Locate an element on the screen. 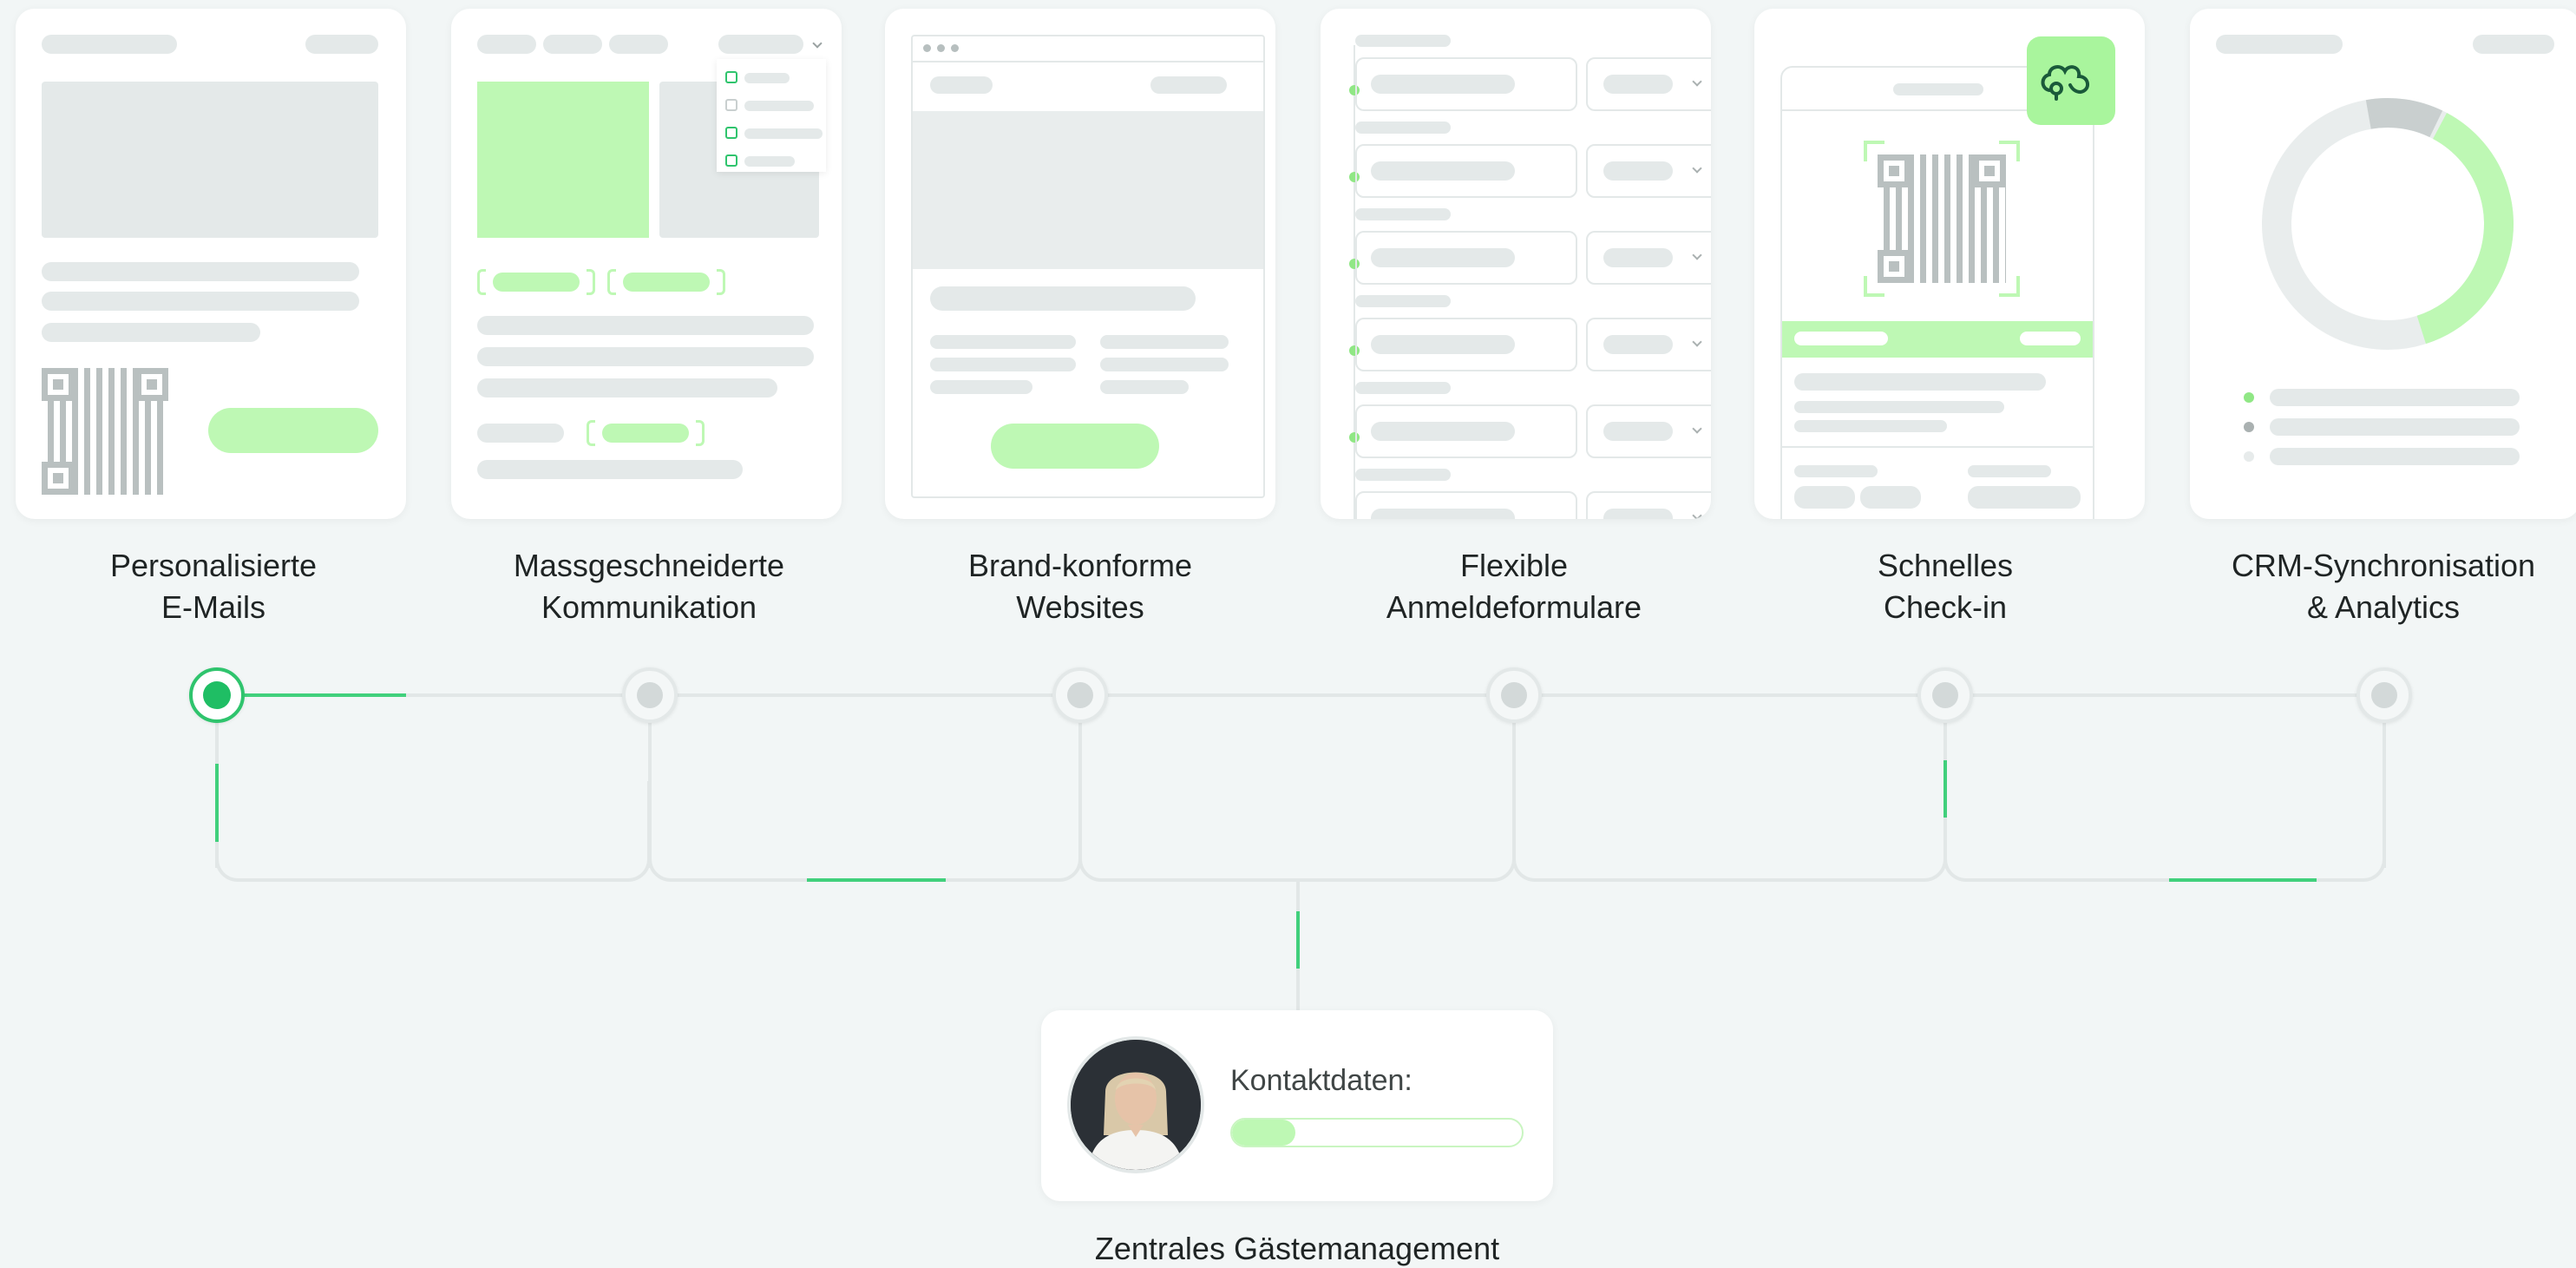 The image size is (2576, 1268). contact-progress-fill is located at coordinates (1264, 1133).